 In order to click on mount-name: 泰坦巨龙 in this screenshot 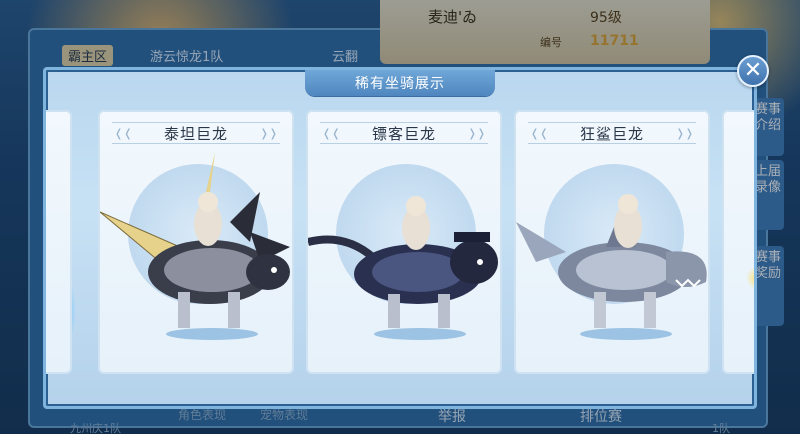, I will do `click(195, 133)`.